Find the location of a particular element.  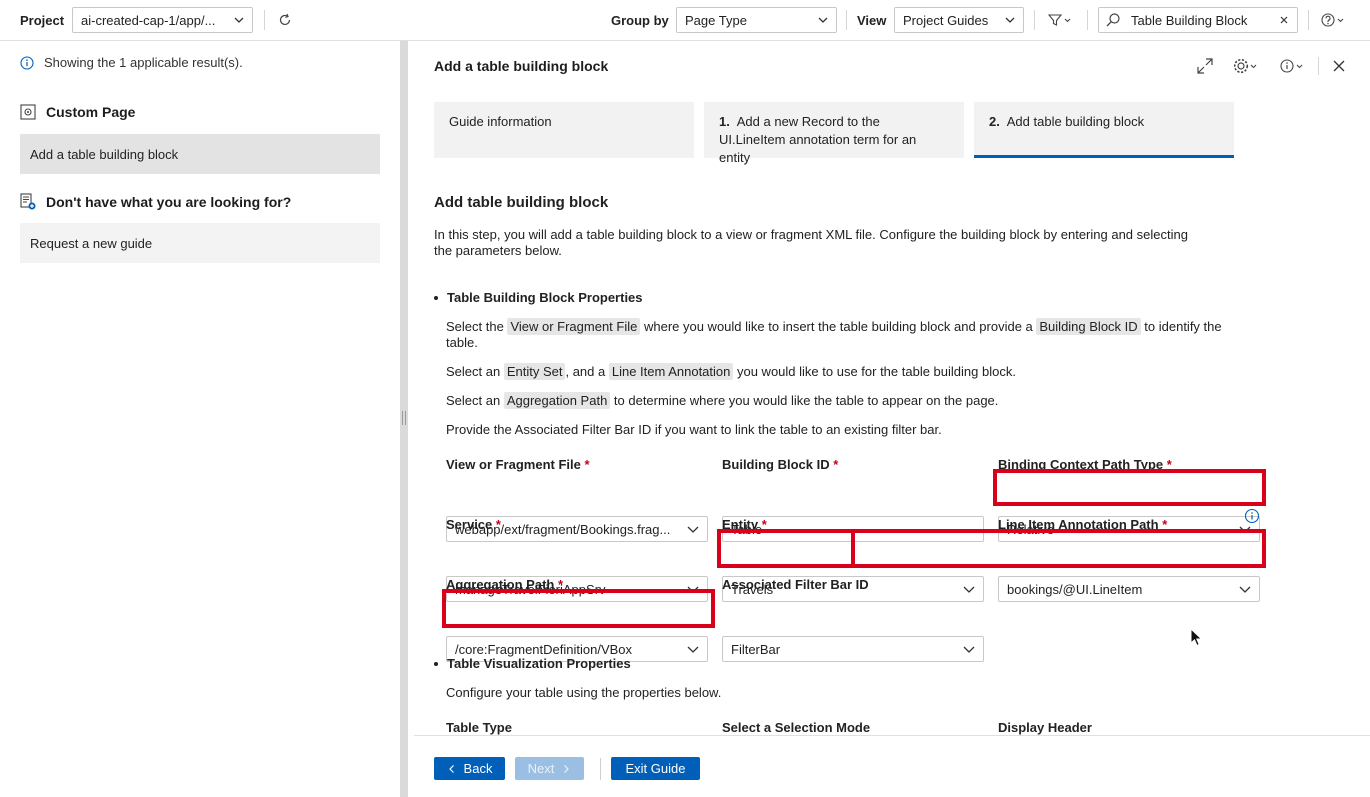

service-label: Service * is located at coordinates (473, 524).